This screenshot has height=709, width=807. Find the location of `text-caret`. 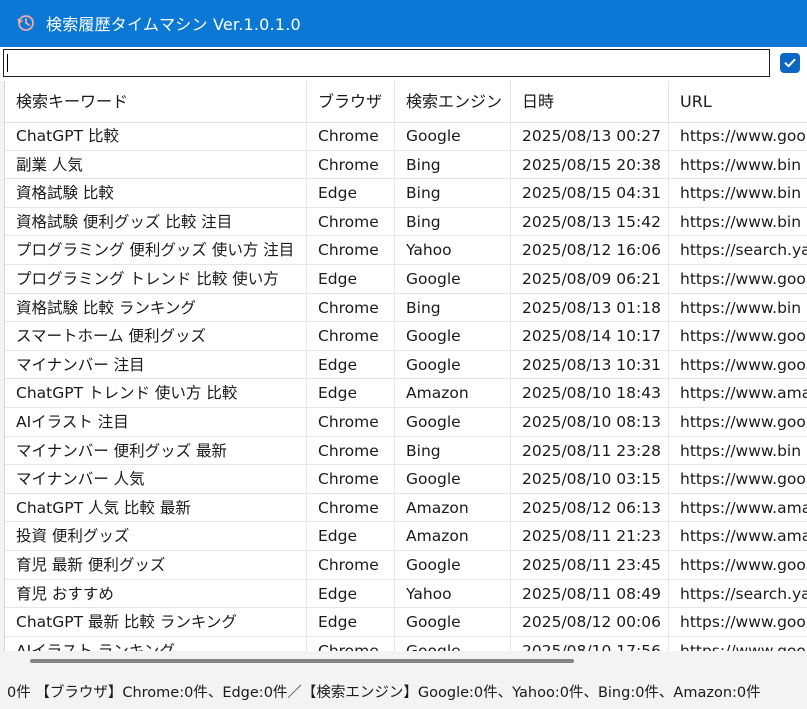

text-caret is located at coordinates (7, 63).